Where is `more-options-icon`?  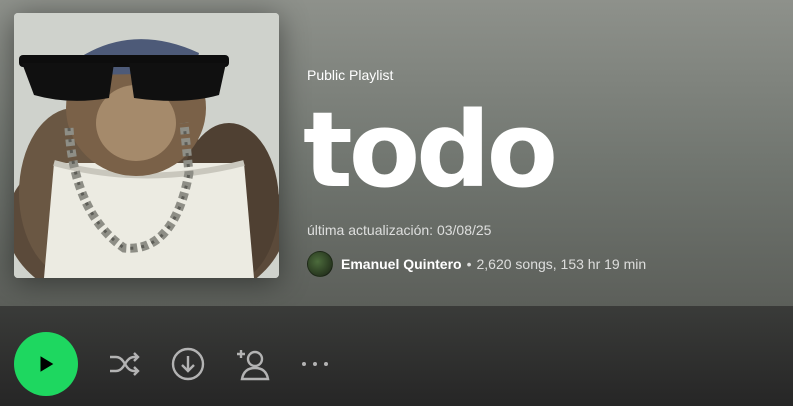 more-options-icon is located at coordinates (315, 364).